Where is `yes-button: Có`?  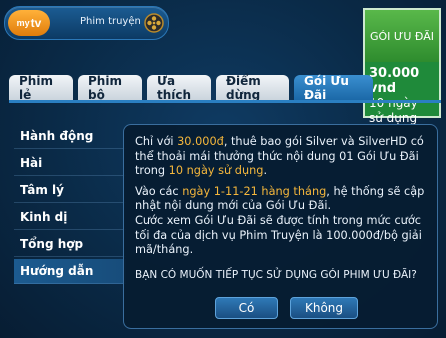
yes-button: Có is located at coordinates (246, 308).